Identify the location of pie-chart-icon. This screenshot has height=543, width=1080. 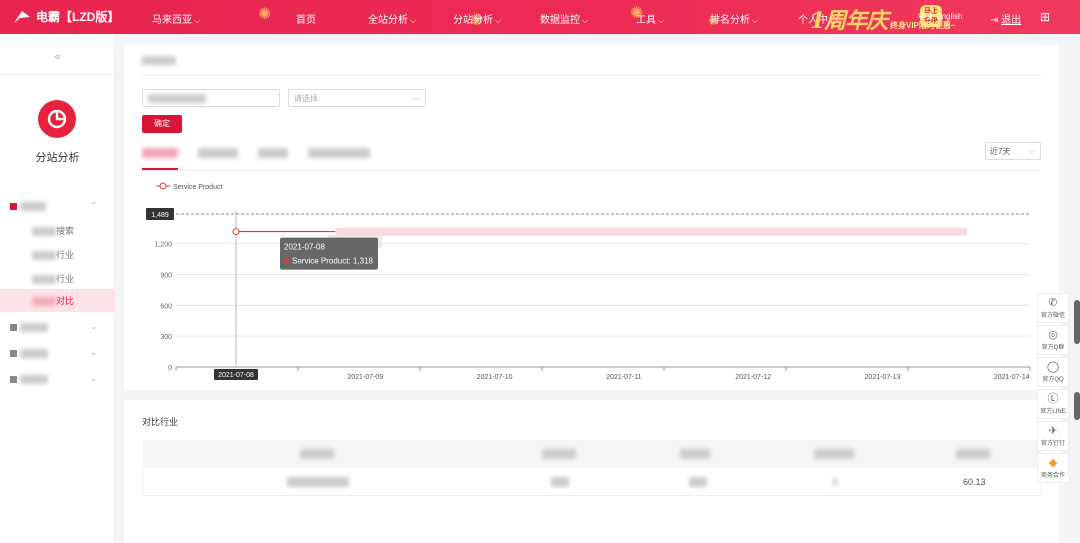
(57, 119).